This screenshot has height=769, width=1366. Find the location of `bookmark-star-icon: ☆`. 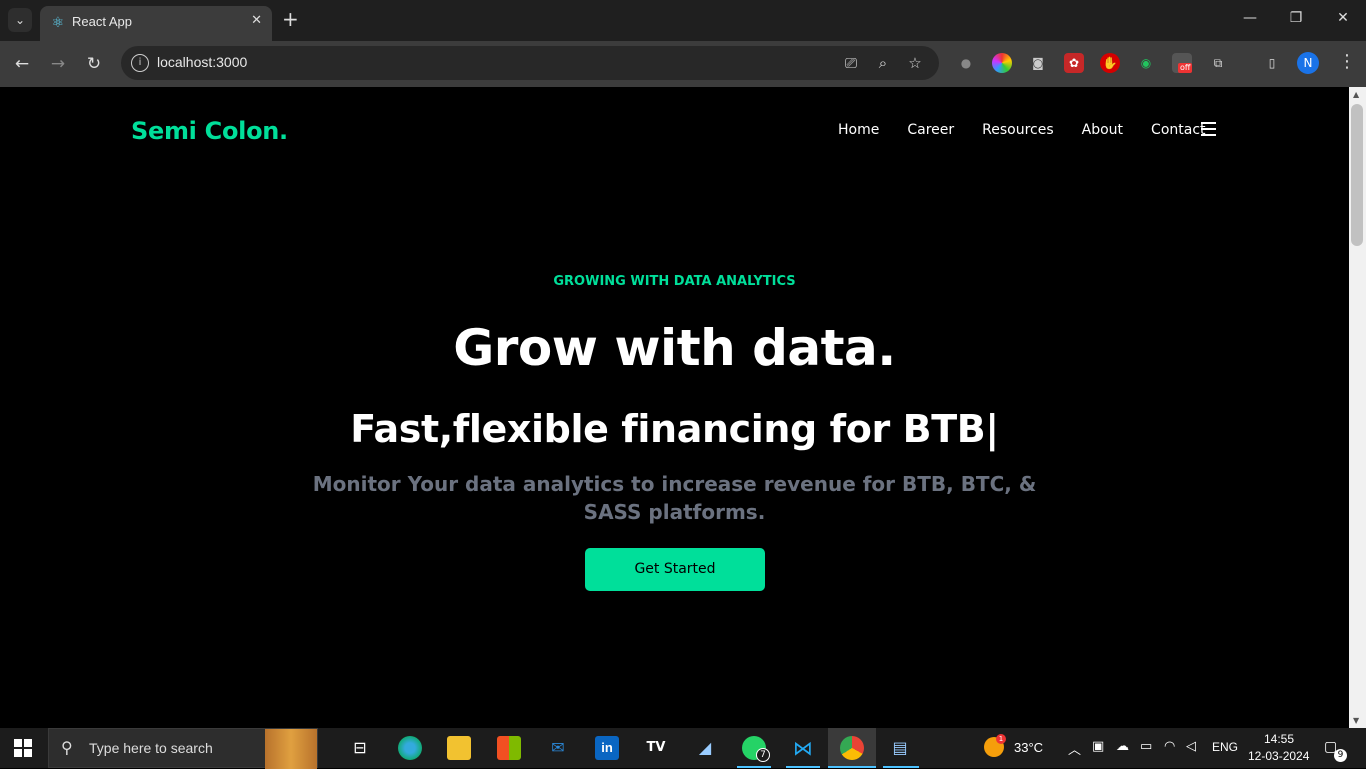

bookmark-star-icon: ☆ is located at coordinates (915, 63).